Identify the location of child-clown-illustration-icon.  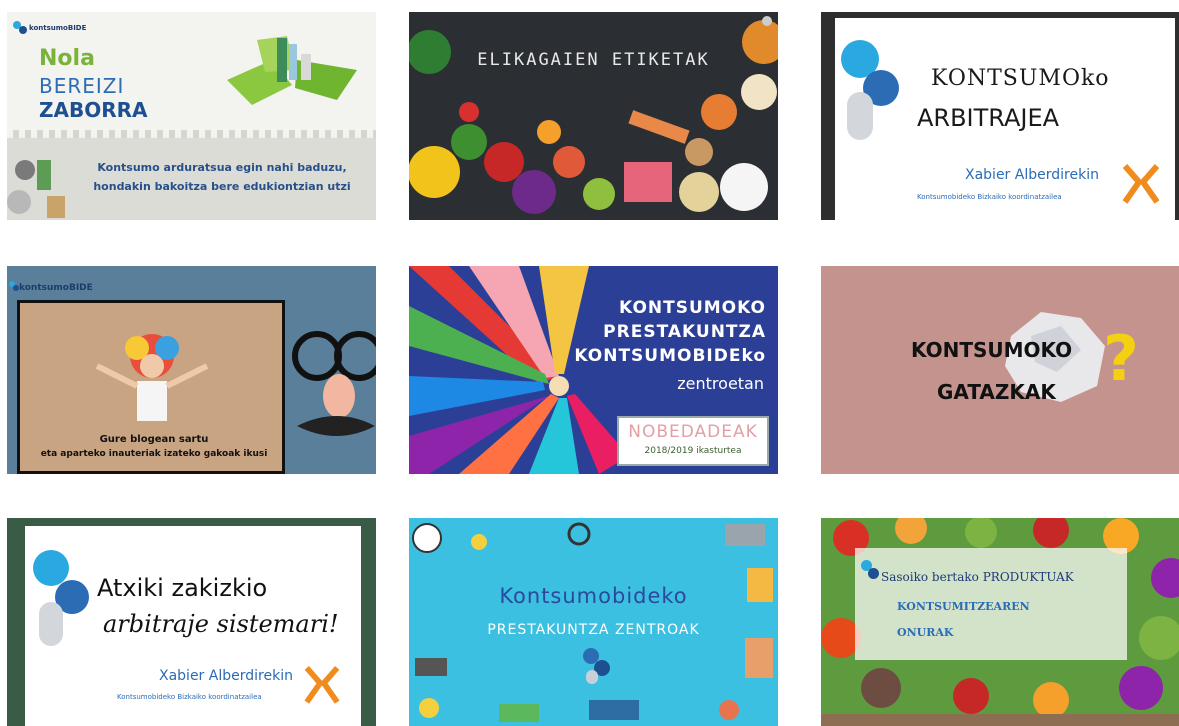
(152, 377).